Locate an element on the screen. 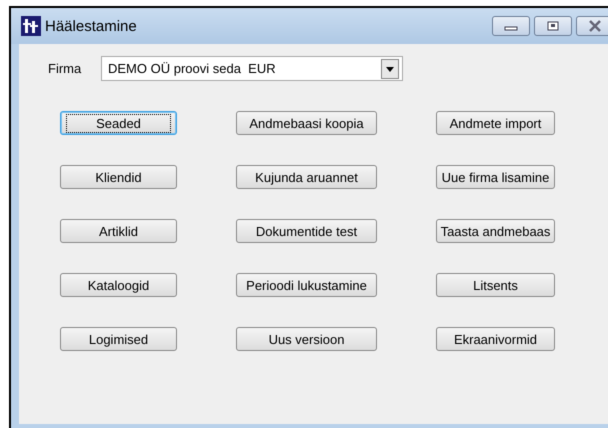  action-button: Seaded is located at coordinates (118, 123).